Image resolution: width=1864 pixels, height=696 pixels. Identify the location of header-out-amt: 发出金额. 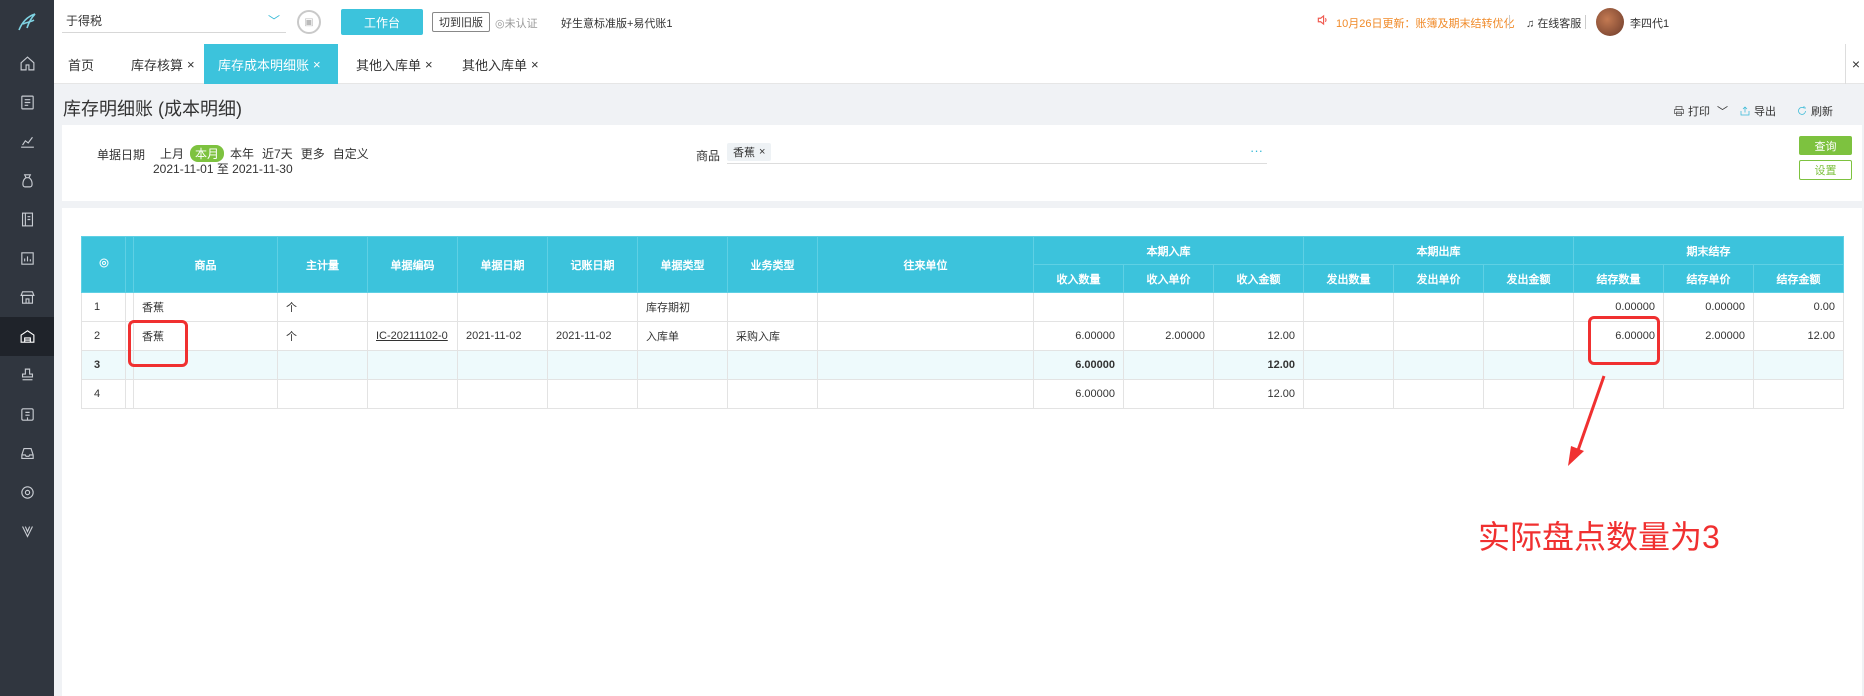
(1528, 278).